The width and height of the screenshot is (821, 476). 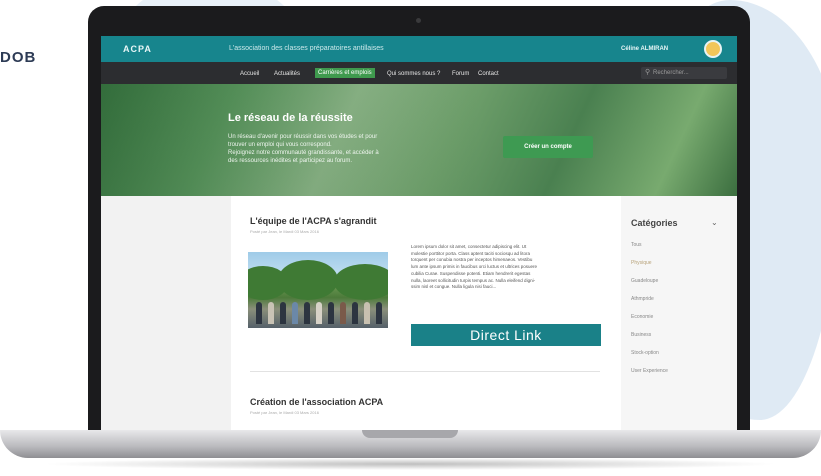 I want to click on post-image, so click(x=318, y=290).